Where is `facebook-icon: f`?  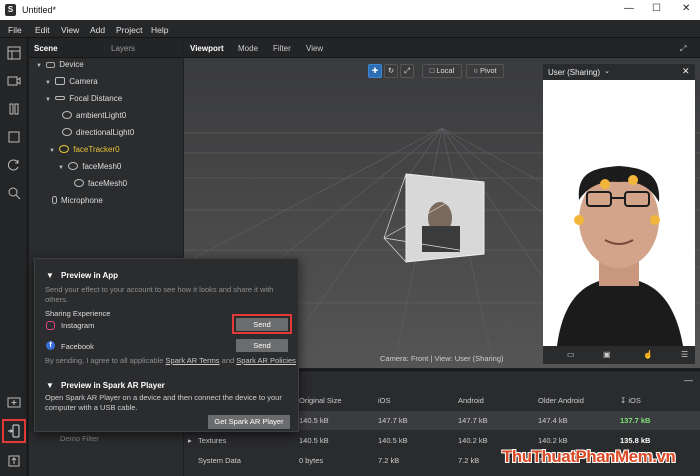 facebook-icon: f is located at coordinates (50, 345).